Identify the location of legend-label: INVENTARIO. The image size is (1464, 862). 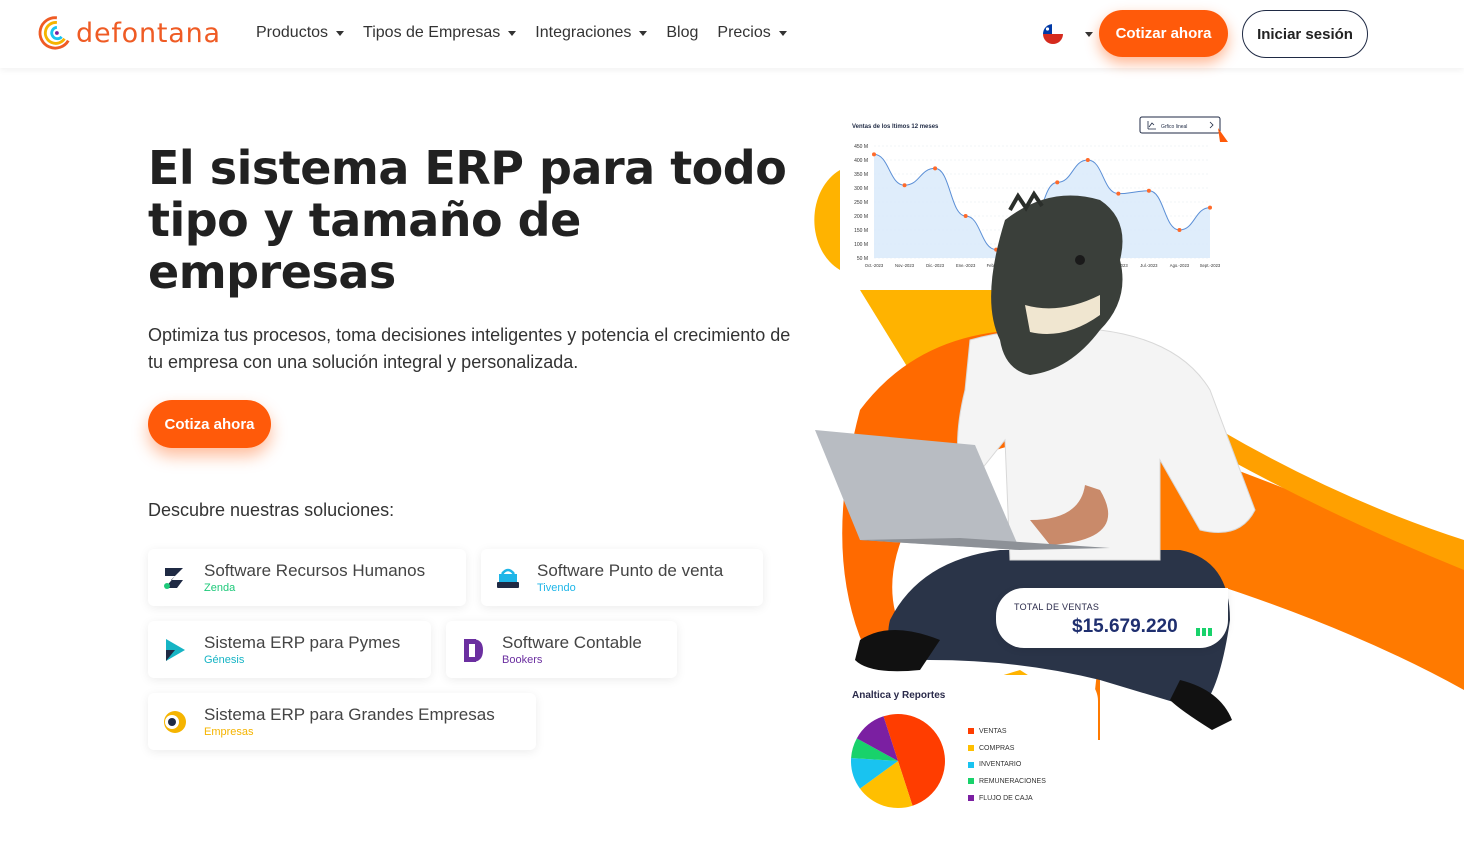
(1000, 765).